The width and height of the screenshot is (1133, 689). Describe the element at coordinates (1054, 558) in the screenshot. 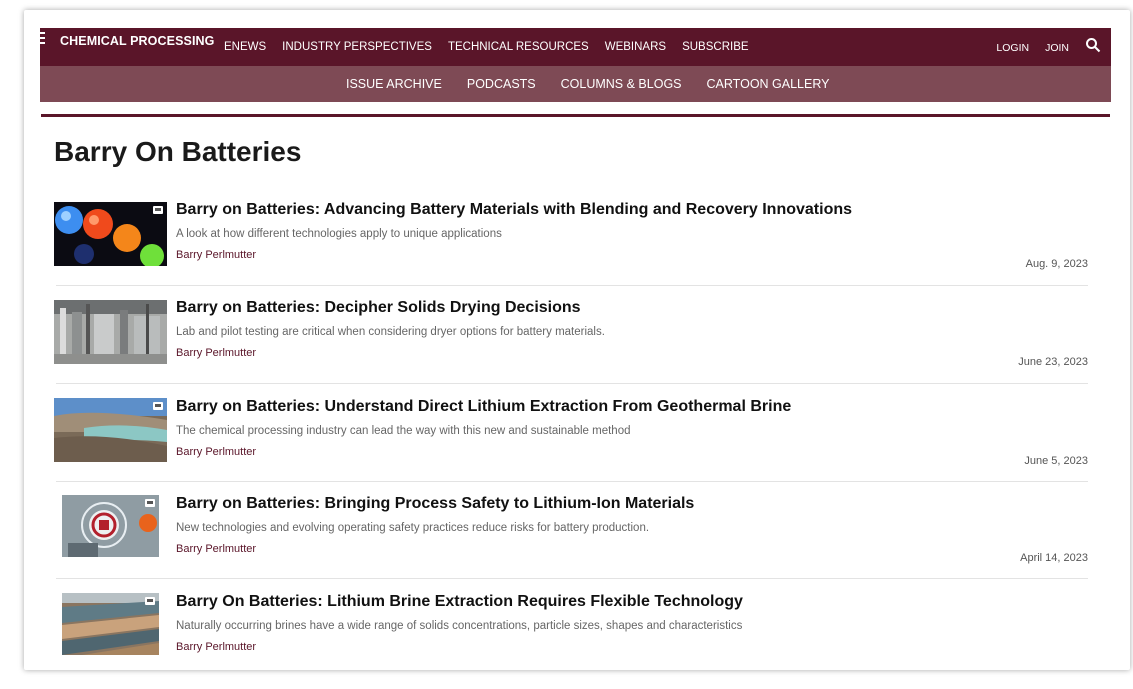

I see `article-date: April 14, 2023` at that location.